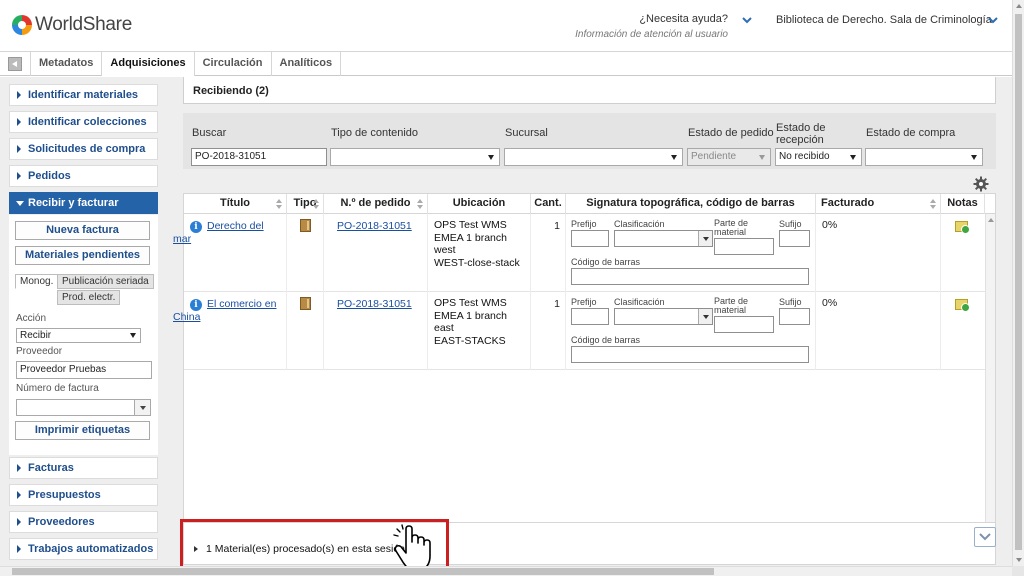 The image size is (1024, 576). I want to click on scroll-down-button, so click(985, 537).